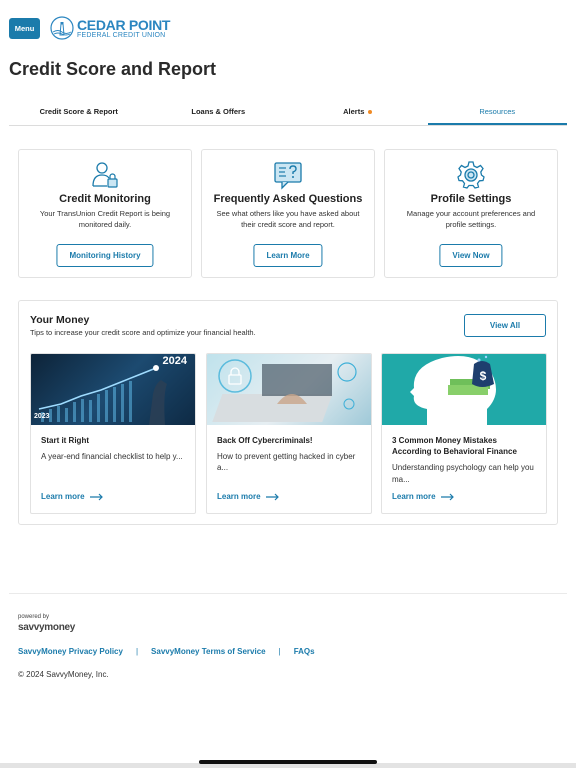 The image size is (576, 768). I want to click on article-image, so click(289, 389).